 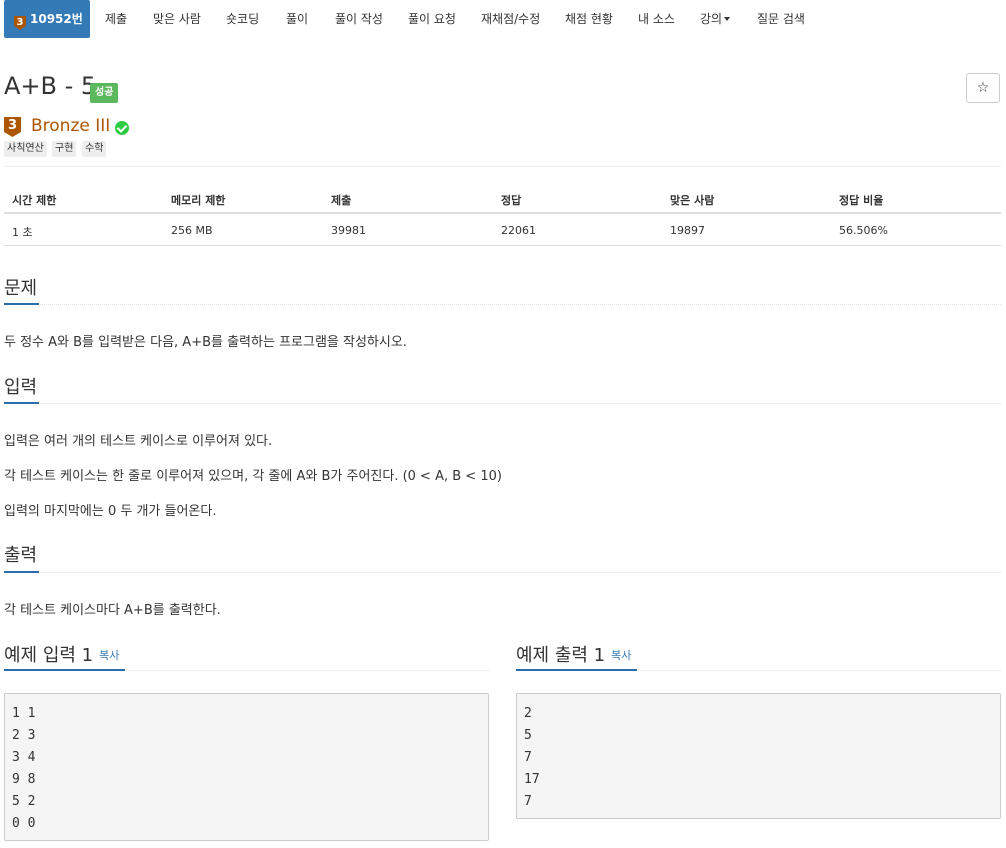 What do you see at coordinates (621, 655) in the screenshot?
I see `copy-output-button: 복사` at bounding box center [621, 655].